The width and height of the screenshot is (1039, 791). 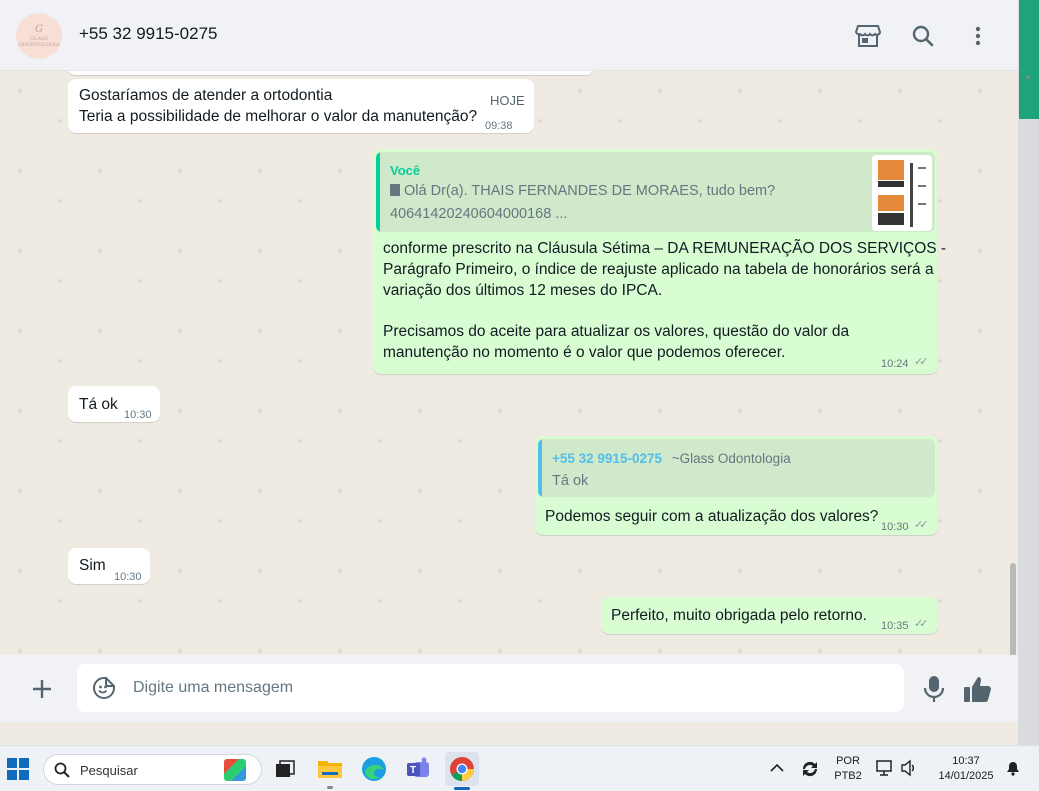 I want to click on message-bubble-incoming: Tá ok 10:30, so click(x=114, y=404).